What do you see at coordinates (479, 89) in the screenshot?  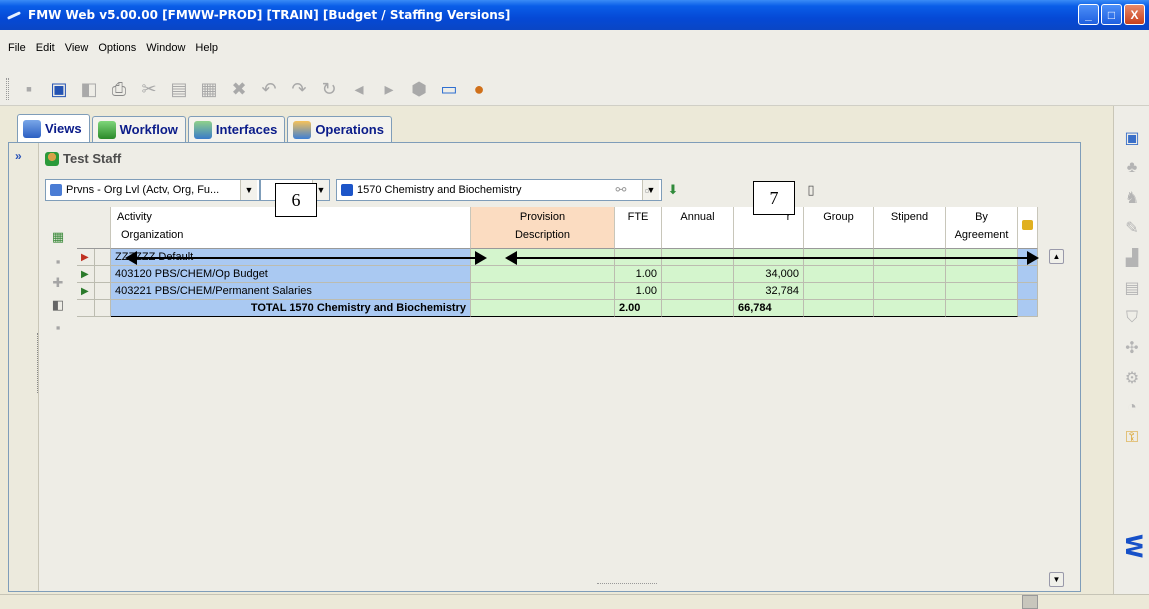 I see `user-icon: ●` at bounding box center [479, 89].